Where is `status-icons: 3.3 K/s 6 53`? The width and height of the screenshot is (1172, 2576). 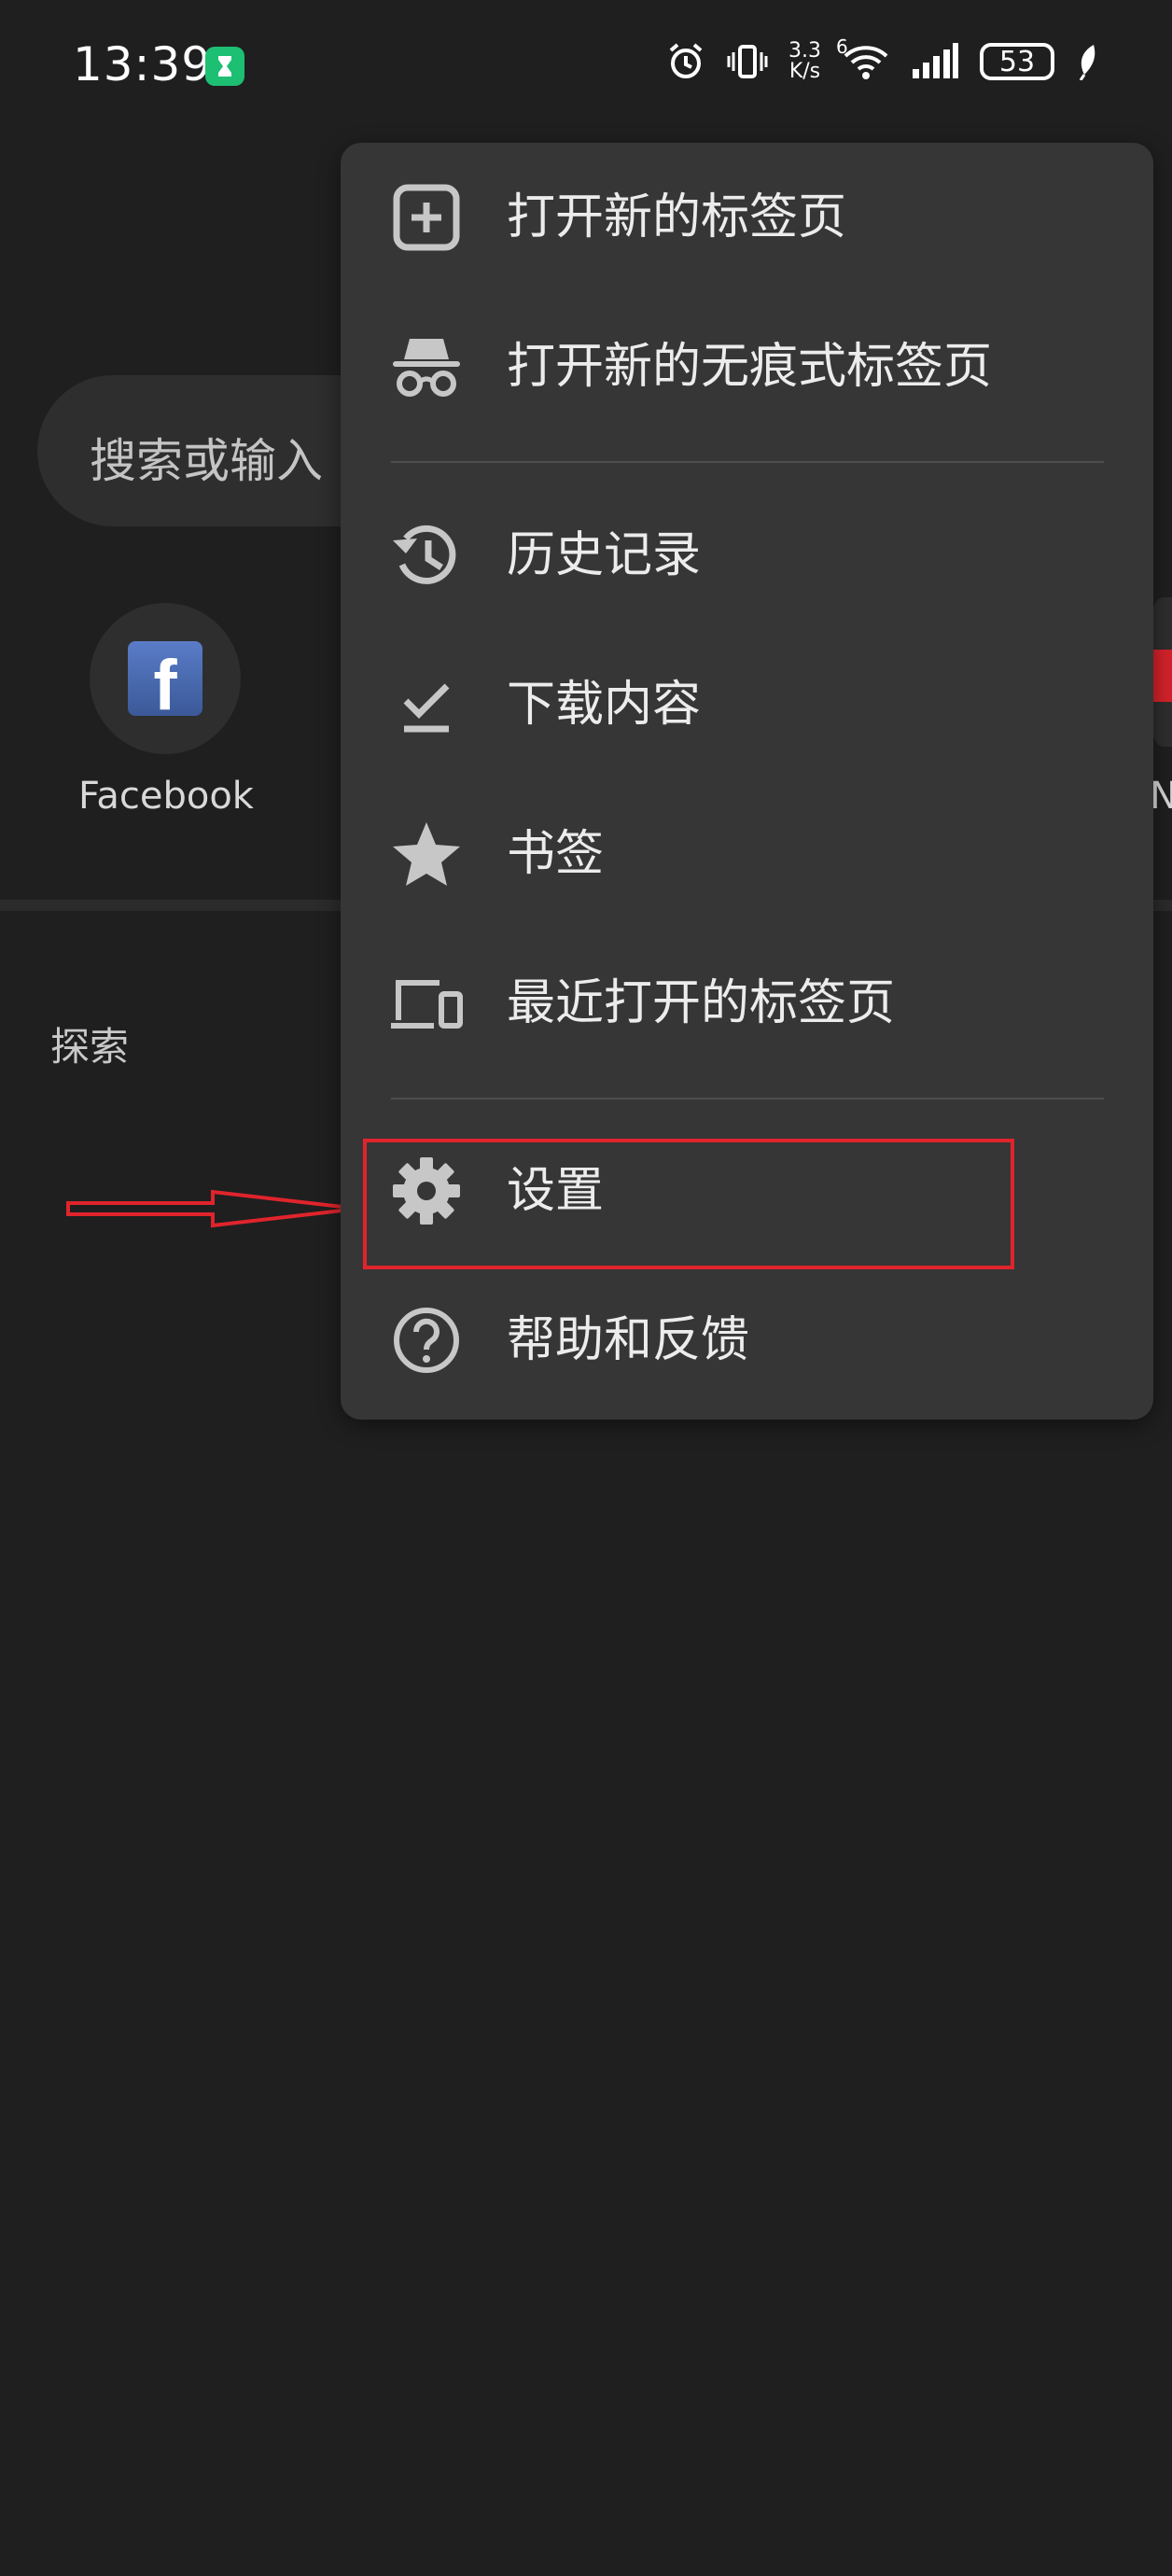 status-icons: 3.3 K/s 6 53 is located at coordinates (882, 59).